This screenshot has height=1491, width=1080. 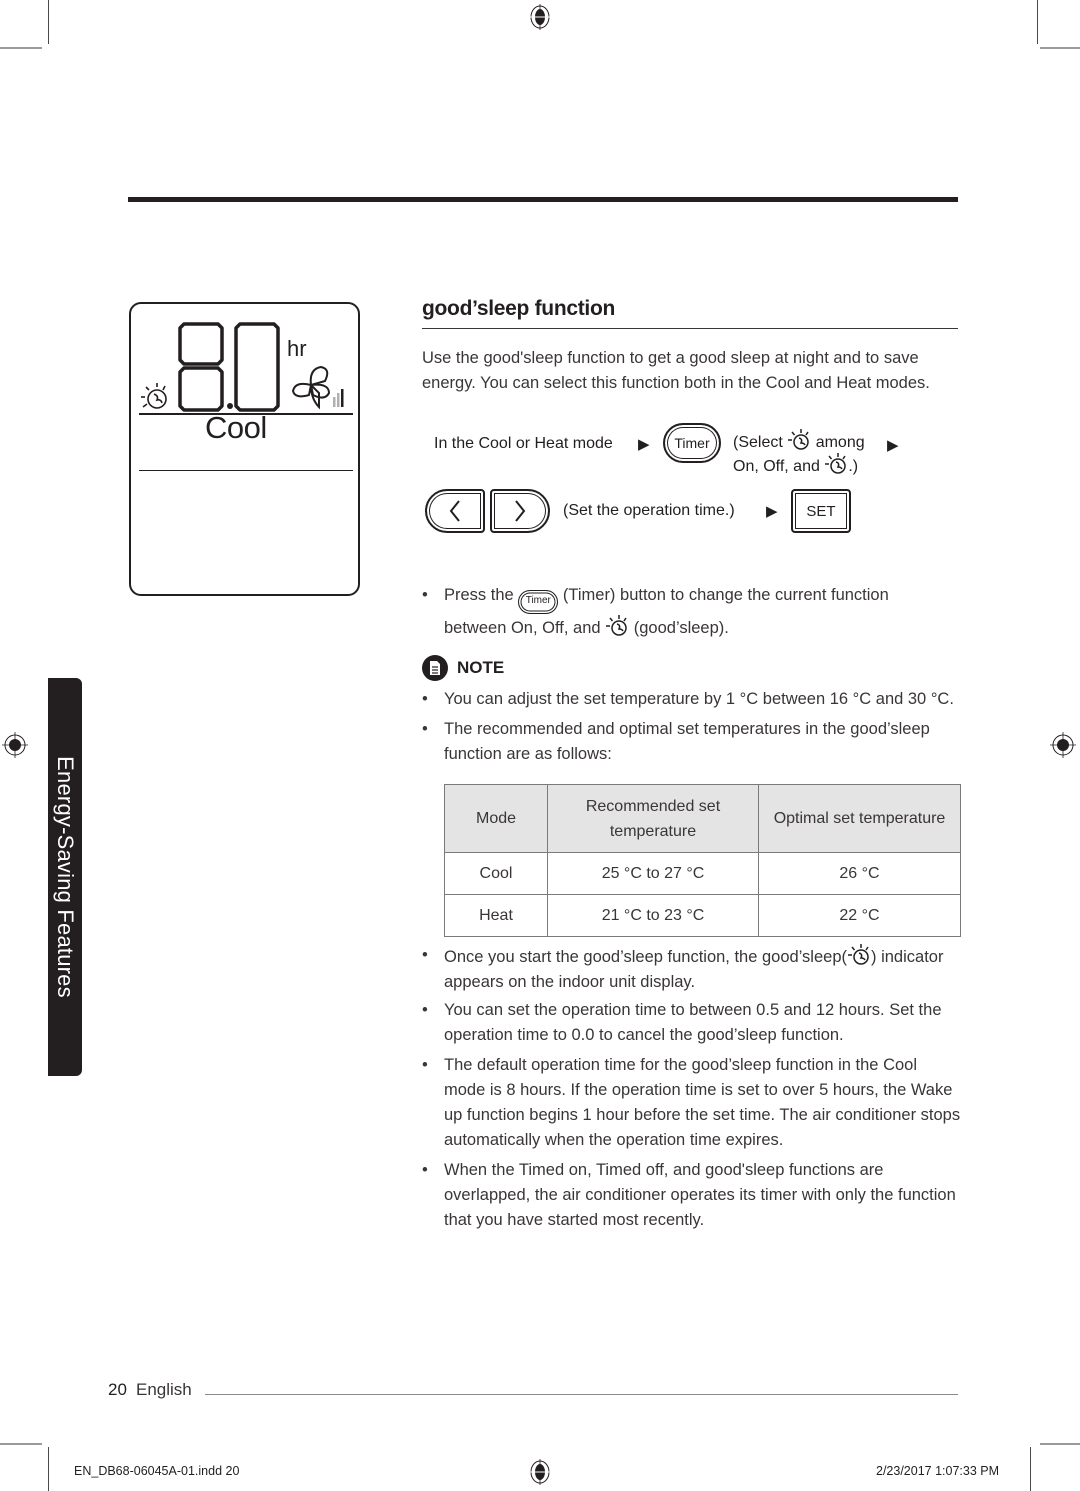 I want to click on timer-button-icon: Timer, so click(x=538, y=602).